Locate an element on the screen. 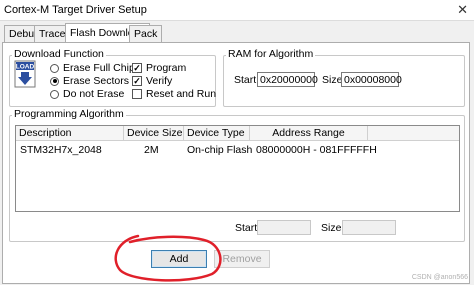 The width and height of the screenshot is (474, 285). check-verify: ✓ Verify is located at coordinates (152, 81).